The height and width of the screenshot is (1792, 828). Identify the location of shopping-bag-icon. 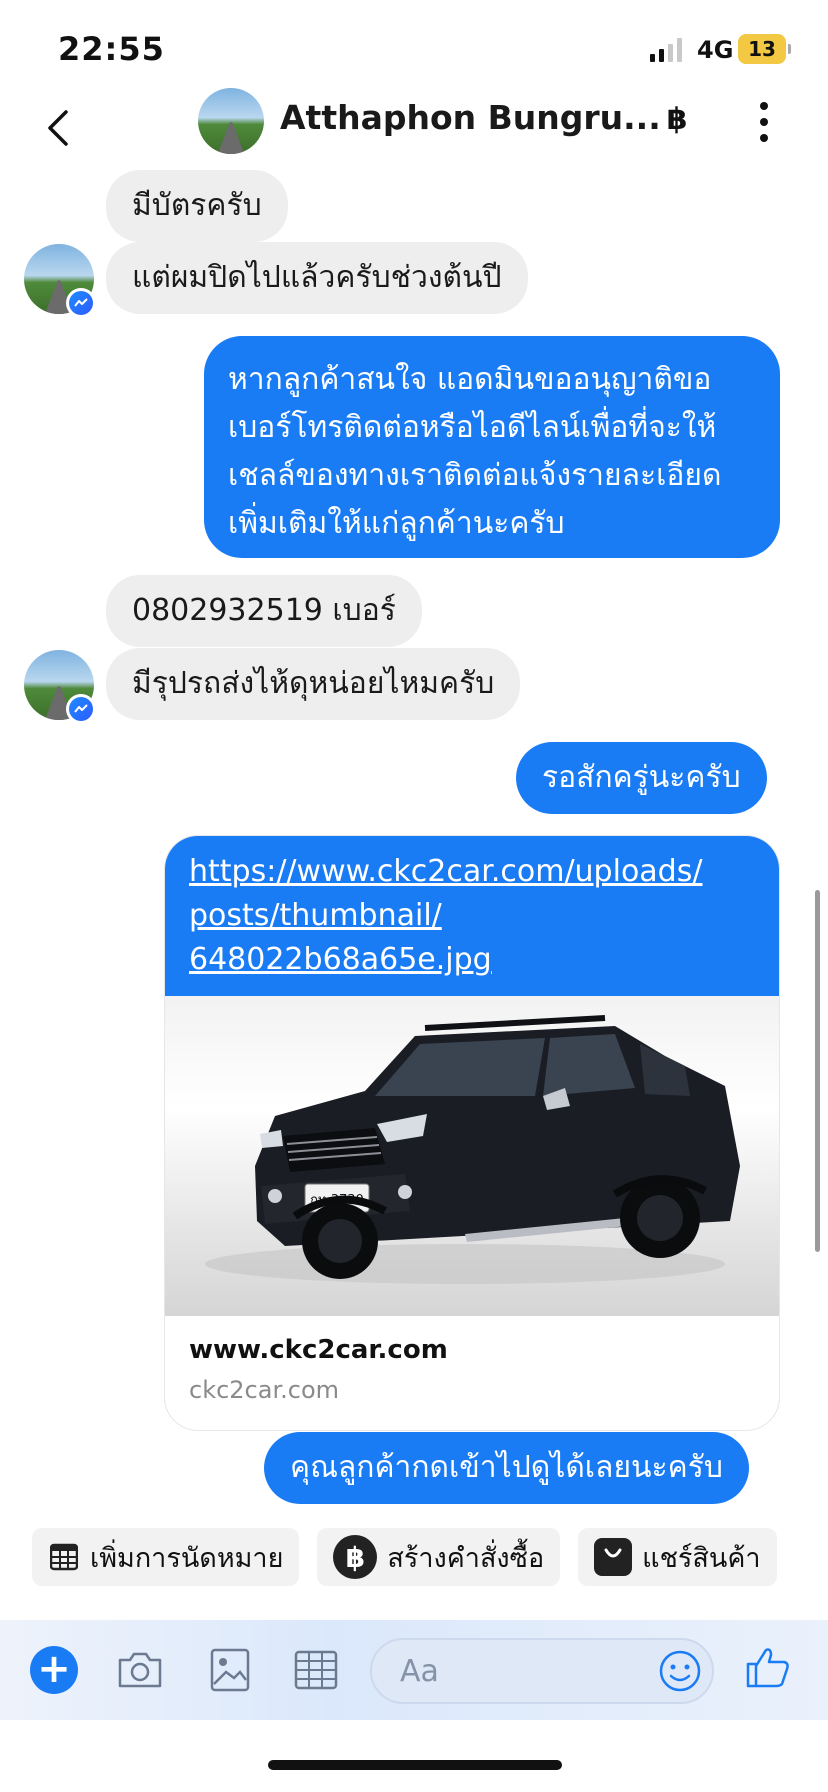
(613, 1557).